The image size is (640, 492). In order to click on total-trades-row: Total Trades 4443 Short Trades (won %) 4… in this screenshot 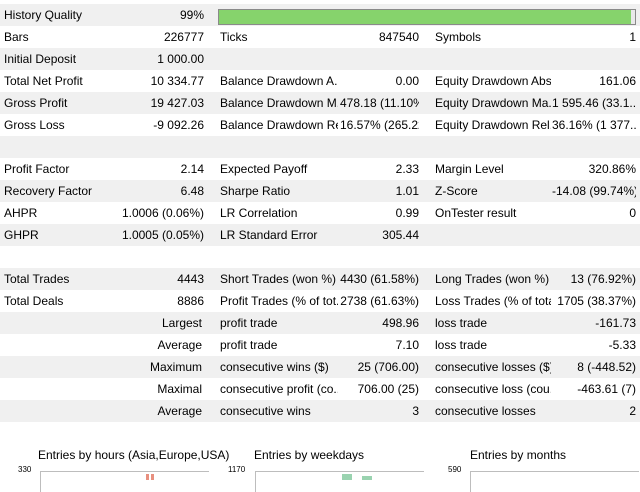, I will do `click(320, 279)`.